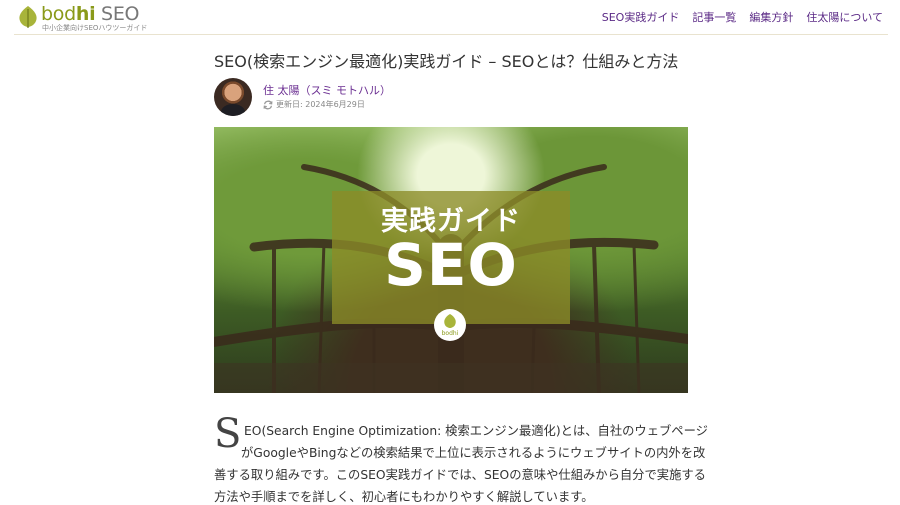 The height and width of the screenshot is (505, 900). What do you see at coordinates (450, 333) in the screenshot?
I see `hero-logo-text: bodhi` at bounding box center [450, 333].